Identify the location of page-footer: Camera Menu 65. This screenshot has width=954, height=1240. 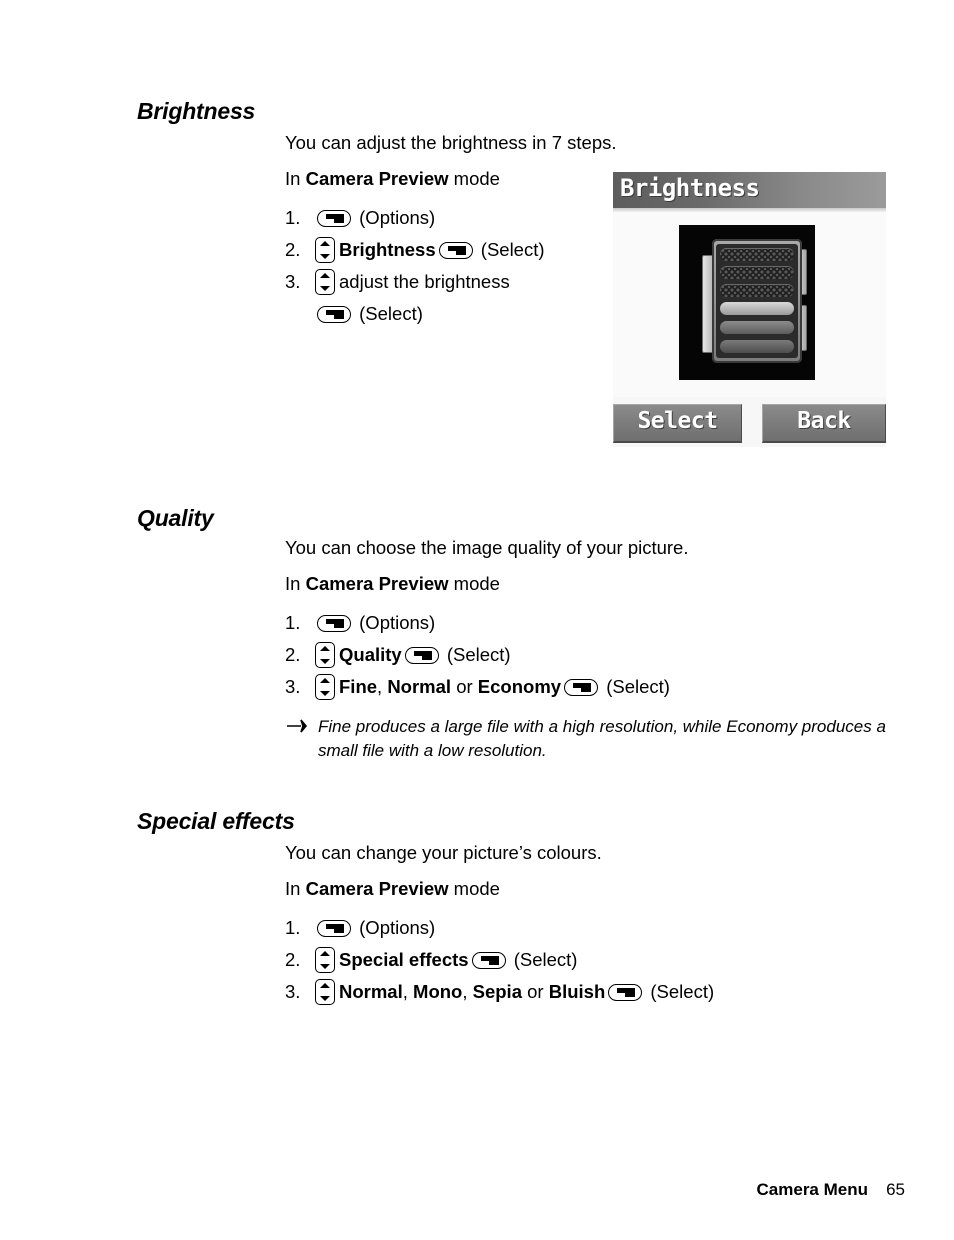
(477, 1193).